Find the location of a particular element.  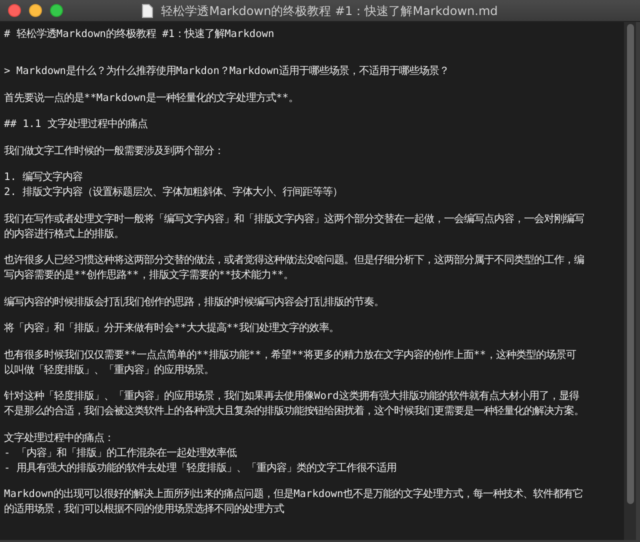

text-line: 首先要说一点的是**Markdown是一种轻量化的文字处理方式**。 is located at coordinates (152, 98).